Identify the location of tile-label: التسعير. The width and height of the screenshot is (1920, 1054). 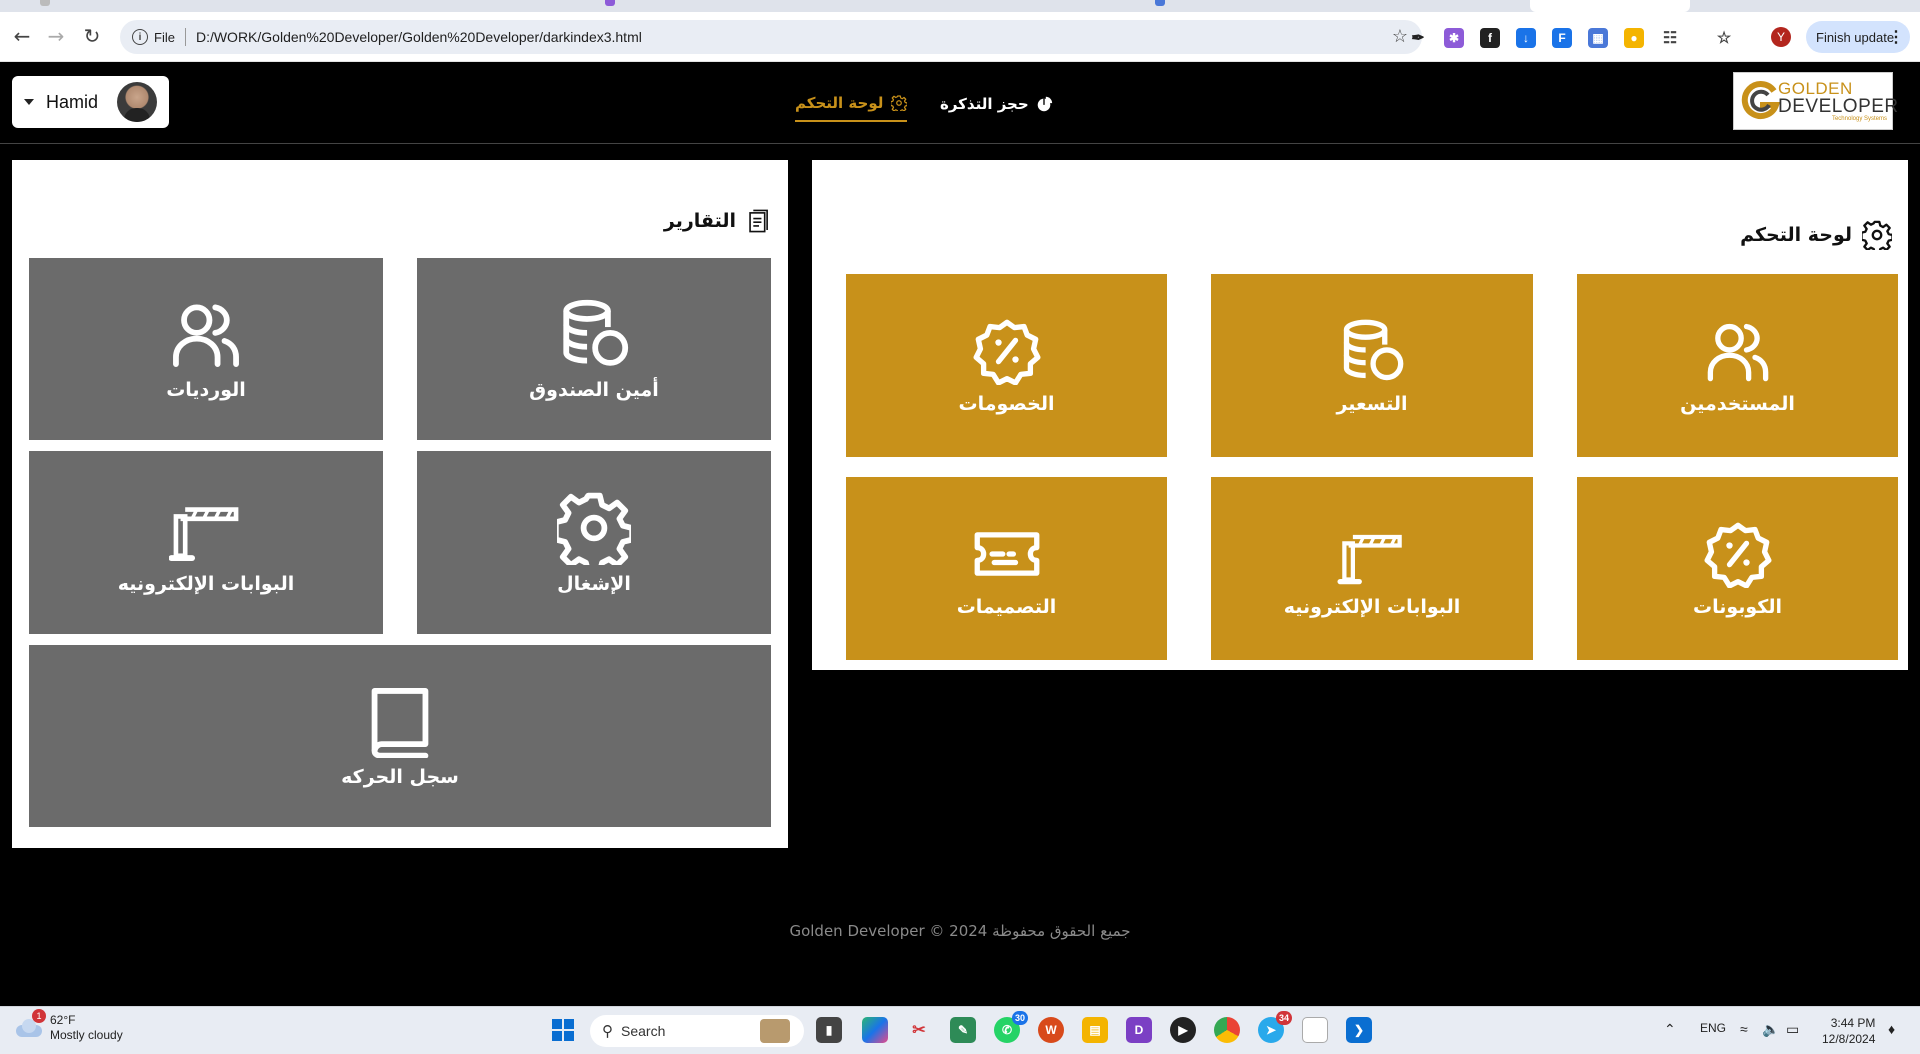
(1372, 403).